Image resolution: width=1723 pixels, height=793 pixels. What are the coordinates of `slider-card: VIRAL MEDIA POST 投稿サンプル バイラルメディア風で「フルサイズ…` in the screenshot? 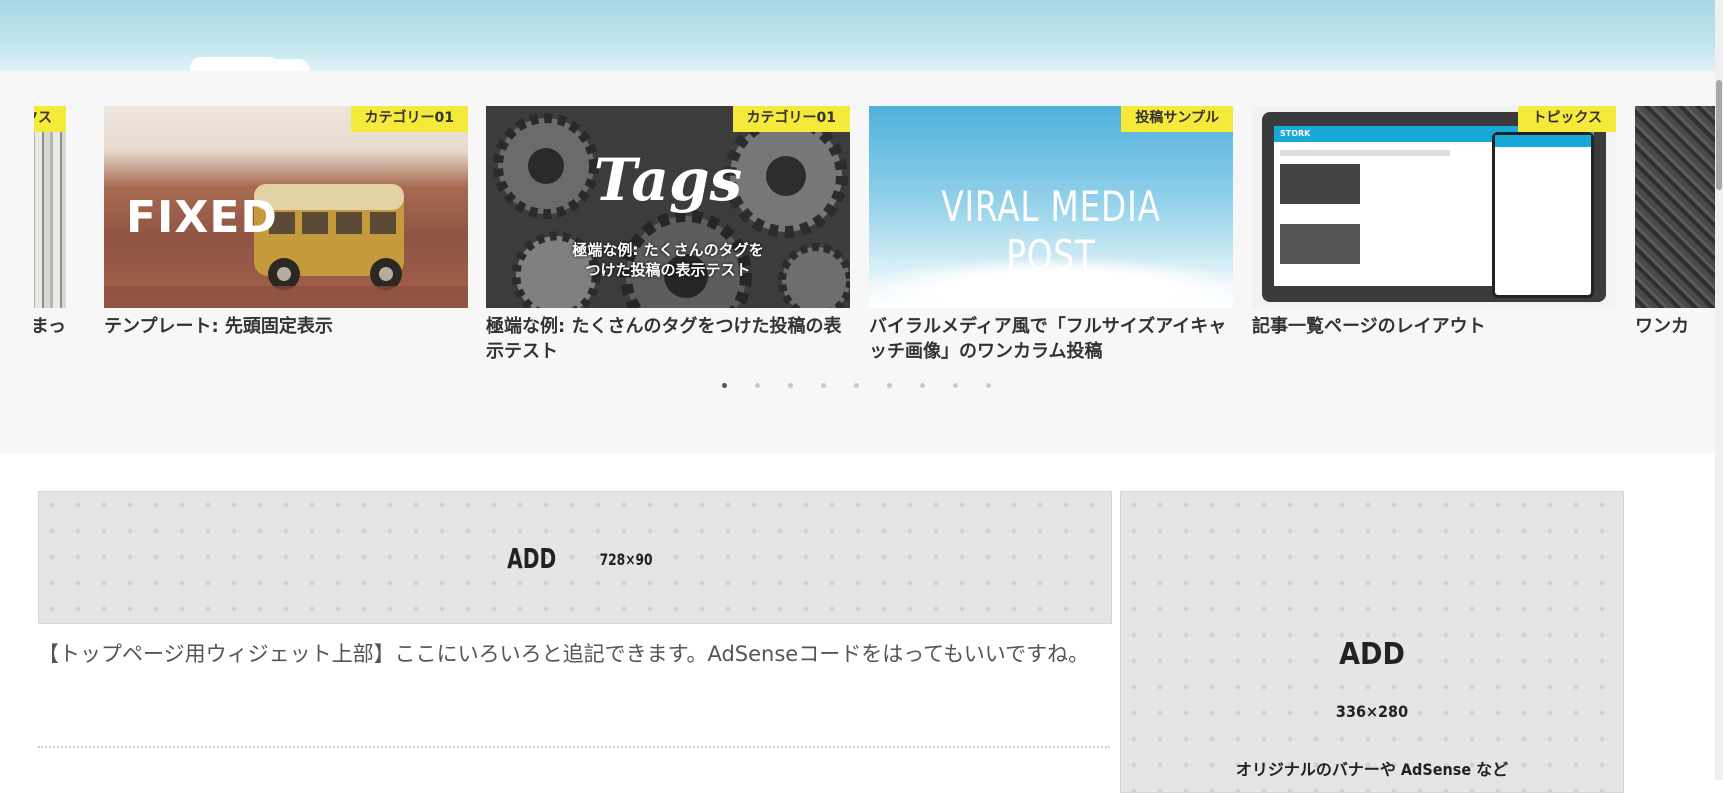 It's located at (1051, 235).